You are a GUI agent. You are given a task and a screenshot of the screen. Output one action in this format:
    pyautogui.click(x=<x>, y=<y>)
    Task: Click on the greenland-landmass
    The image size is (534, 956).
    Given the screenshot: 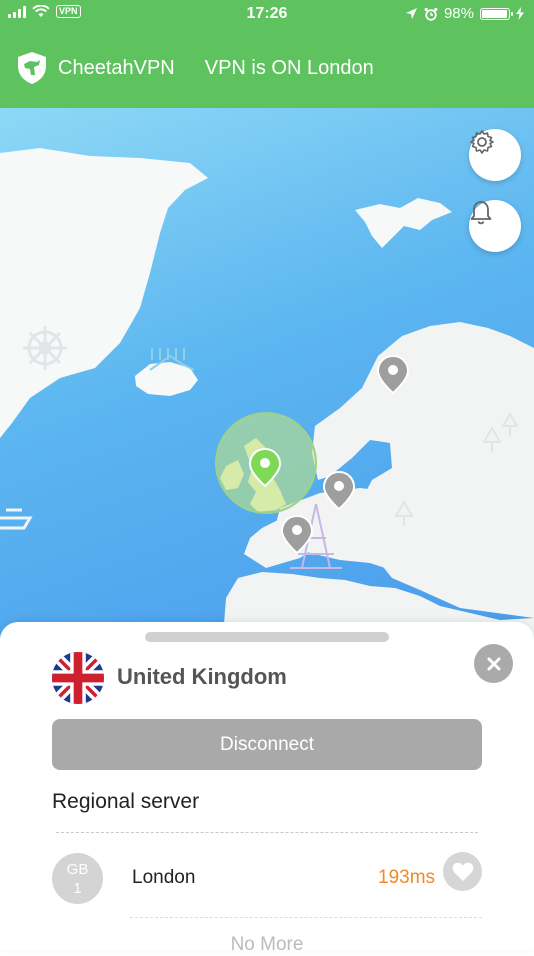 What is the action you would take?
    pyautogui.click(x=104, y=293)
    